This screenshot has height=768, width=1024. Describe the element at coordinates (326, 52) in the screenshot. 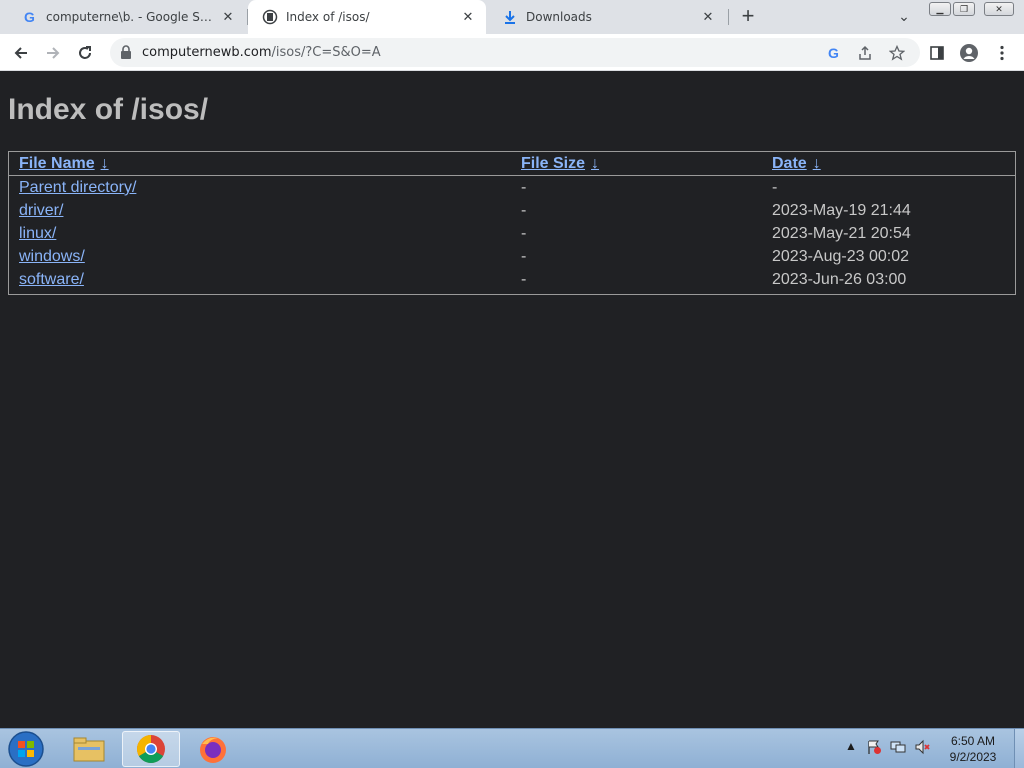

I see `url-path: /isos/?C=S&O=A` at that location.